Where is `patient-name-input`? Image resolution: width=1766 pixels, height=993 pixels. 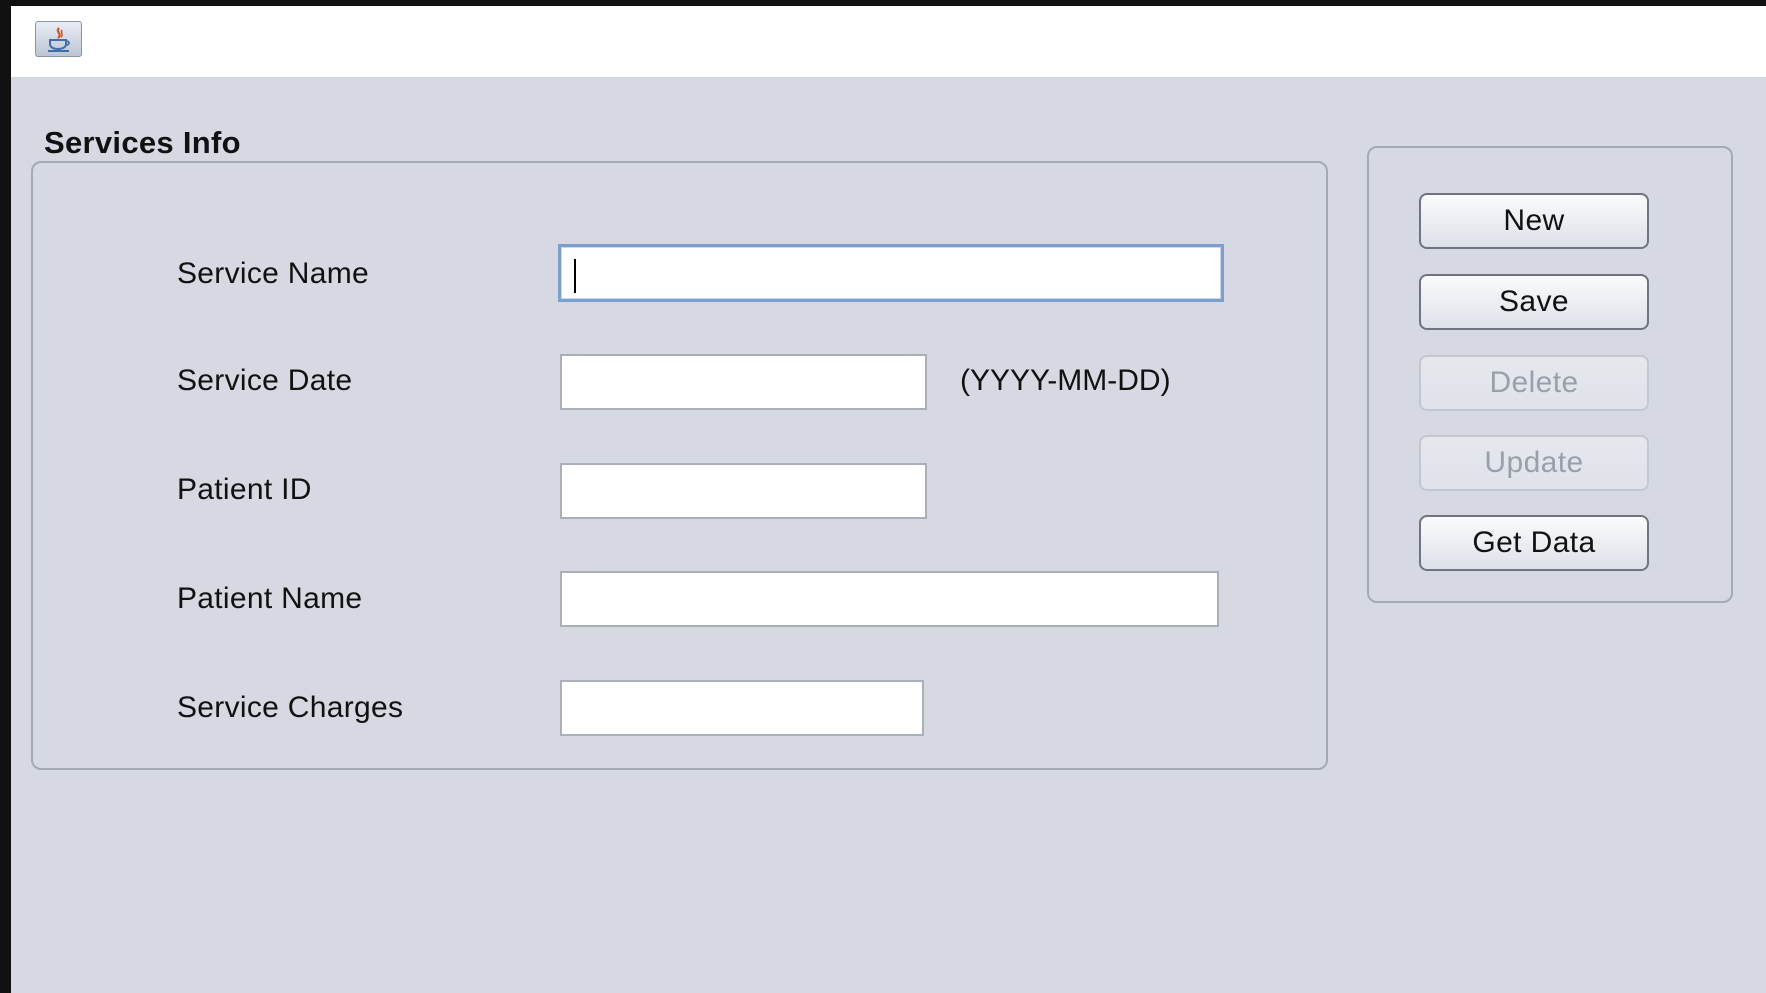 patient-name-input is located at coordinates (889, 599).